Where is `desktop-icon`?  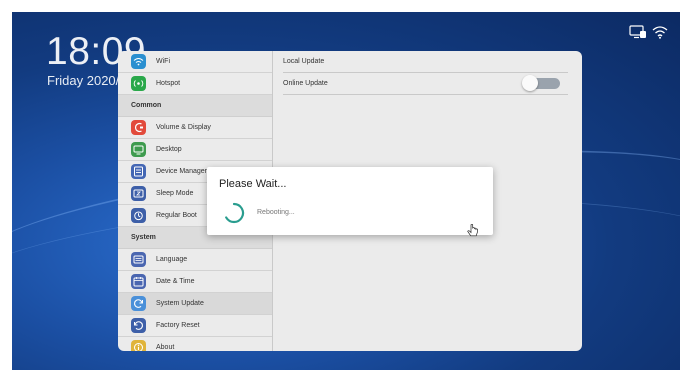
desktop-icon is located at coordinates (138, 149).